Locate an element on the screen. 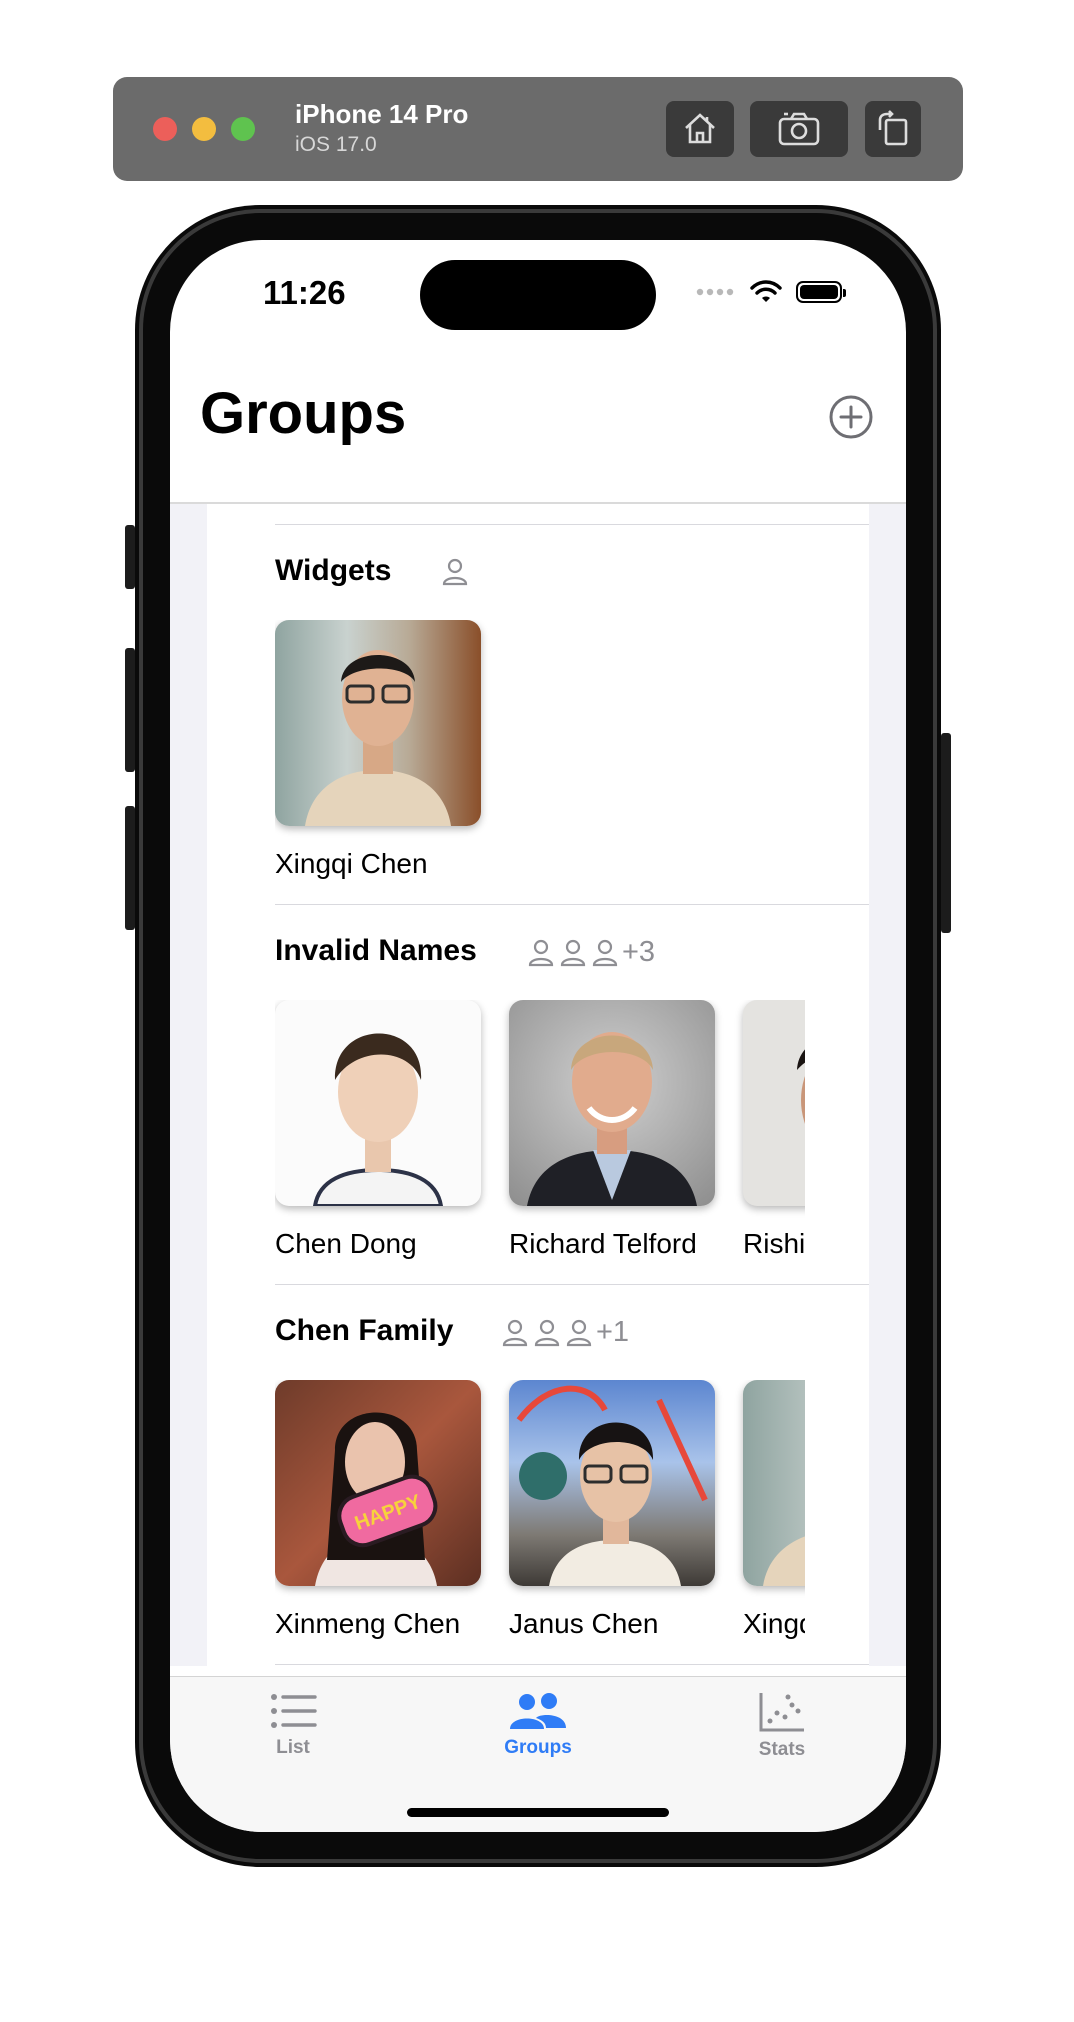 Image resolution: width=1074 pixels, height=2022 pixels. member-name: Janus Chen is located at coordinates (584, 1623).